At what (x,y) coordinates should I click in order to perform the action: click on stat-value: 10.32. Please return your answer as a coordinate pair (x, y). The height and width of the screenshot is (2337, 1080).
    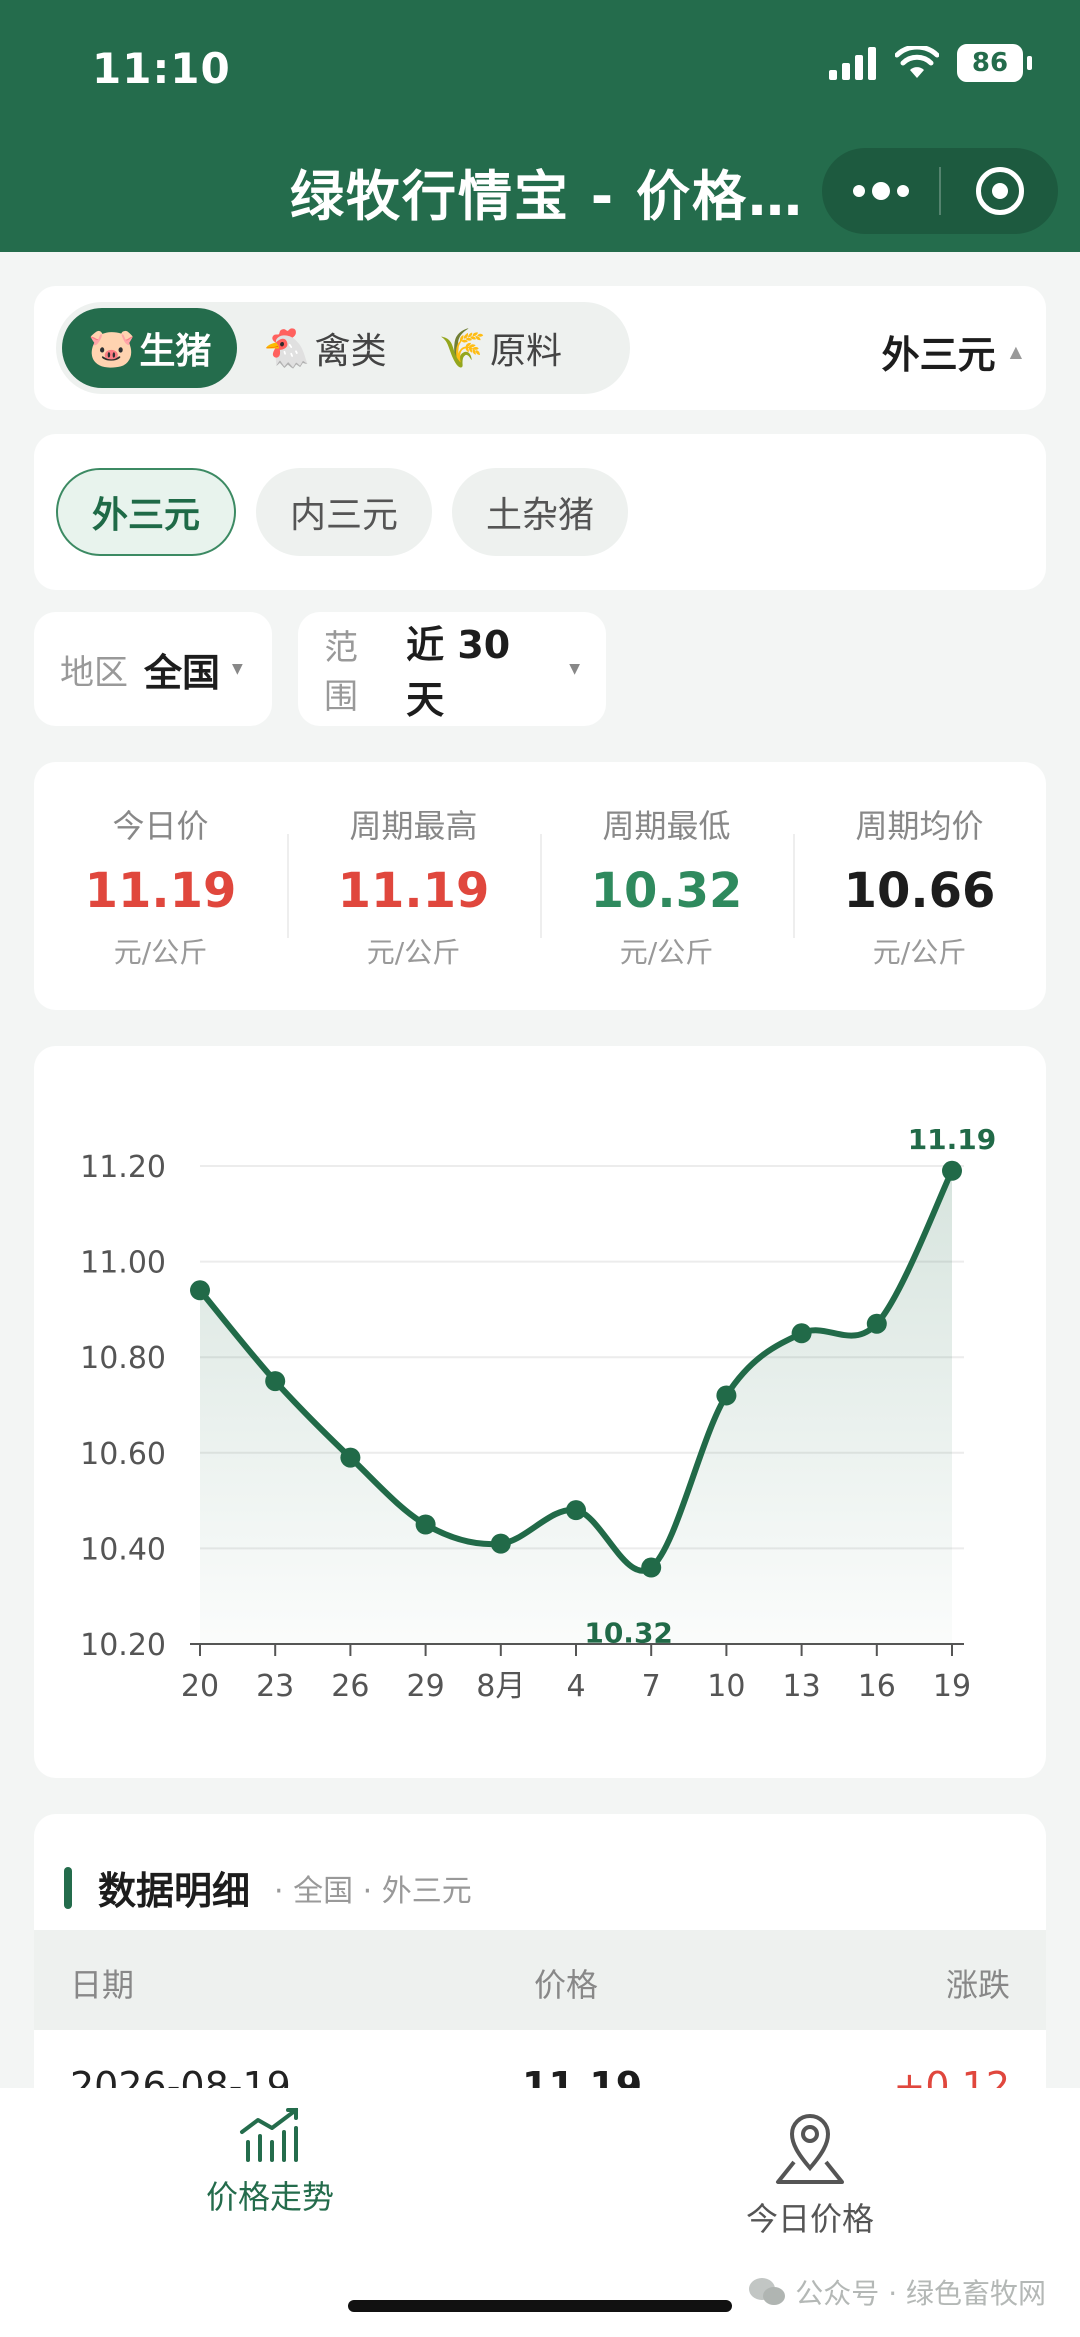
    Looking at the image, I should click on (666, 891).